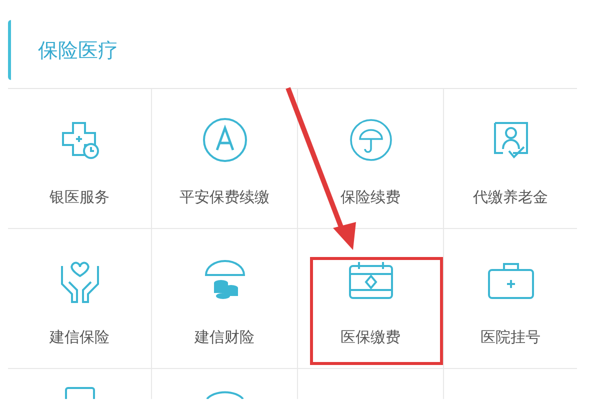 This screenshot has height=400, width=600. What do you see at coordinates (80, 197) in the screenshot?
I see `service-label: 银医服务` at bounding box center [80, 197].